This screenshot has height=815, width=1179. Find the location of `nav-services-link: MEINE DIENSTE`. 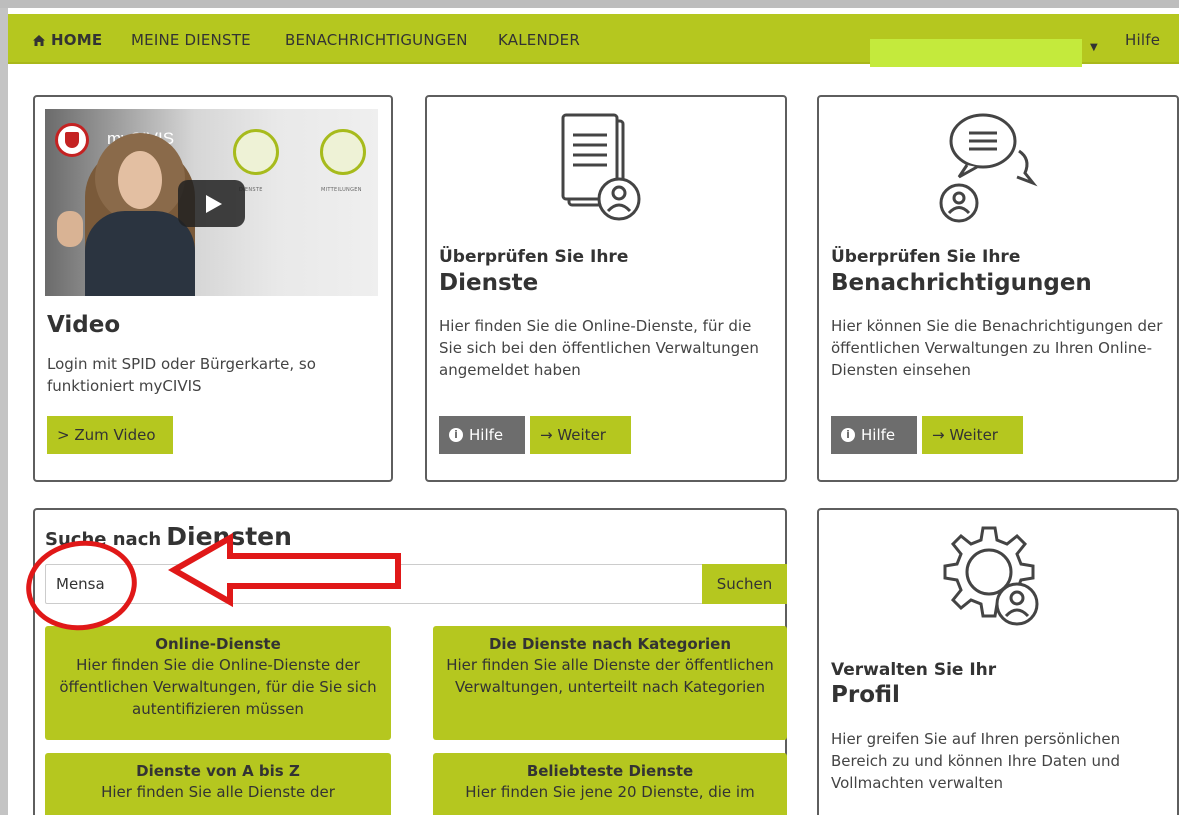

nav-services-link: MEINE DIENSTE is located at coordinates (191, 40).